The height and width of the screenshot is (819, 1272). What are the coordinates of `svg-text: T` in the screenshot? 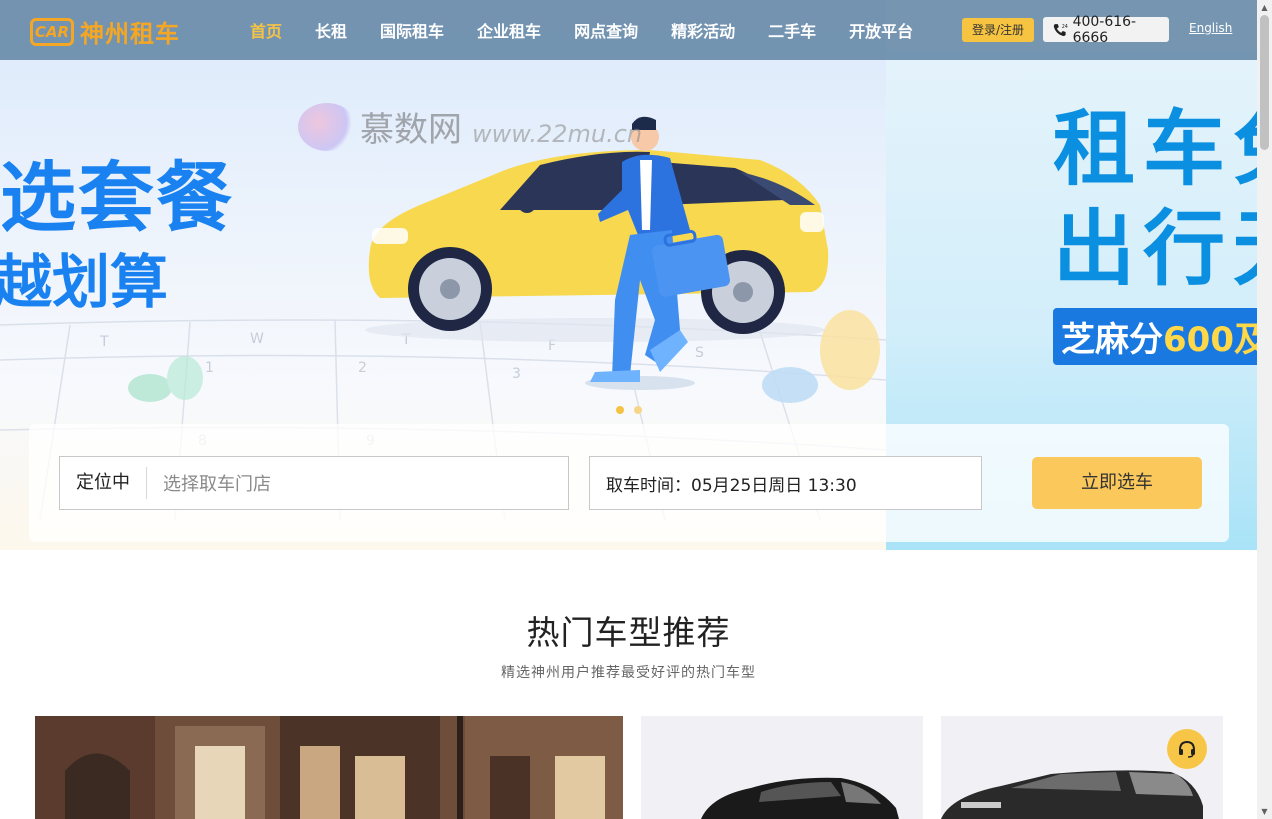 It's located at (104, 342).